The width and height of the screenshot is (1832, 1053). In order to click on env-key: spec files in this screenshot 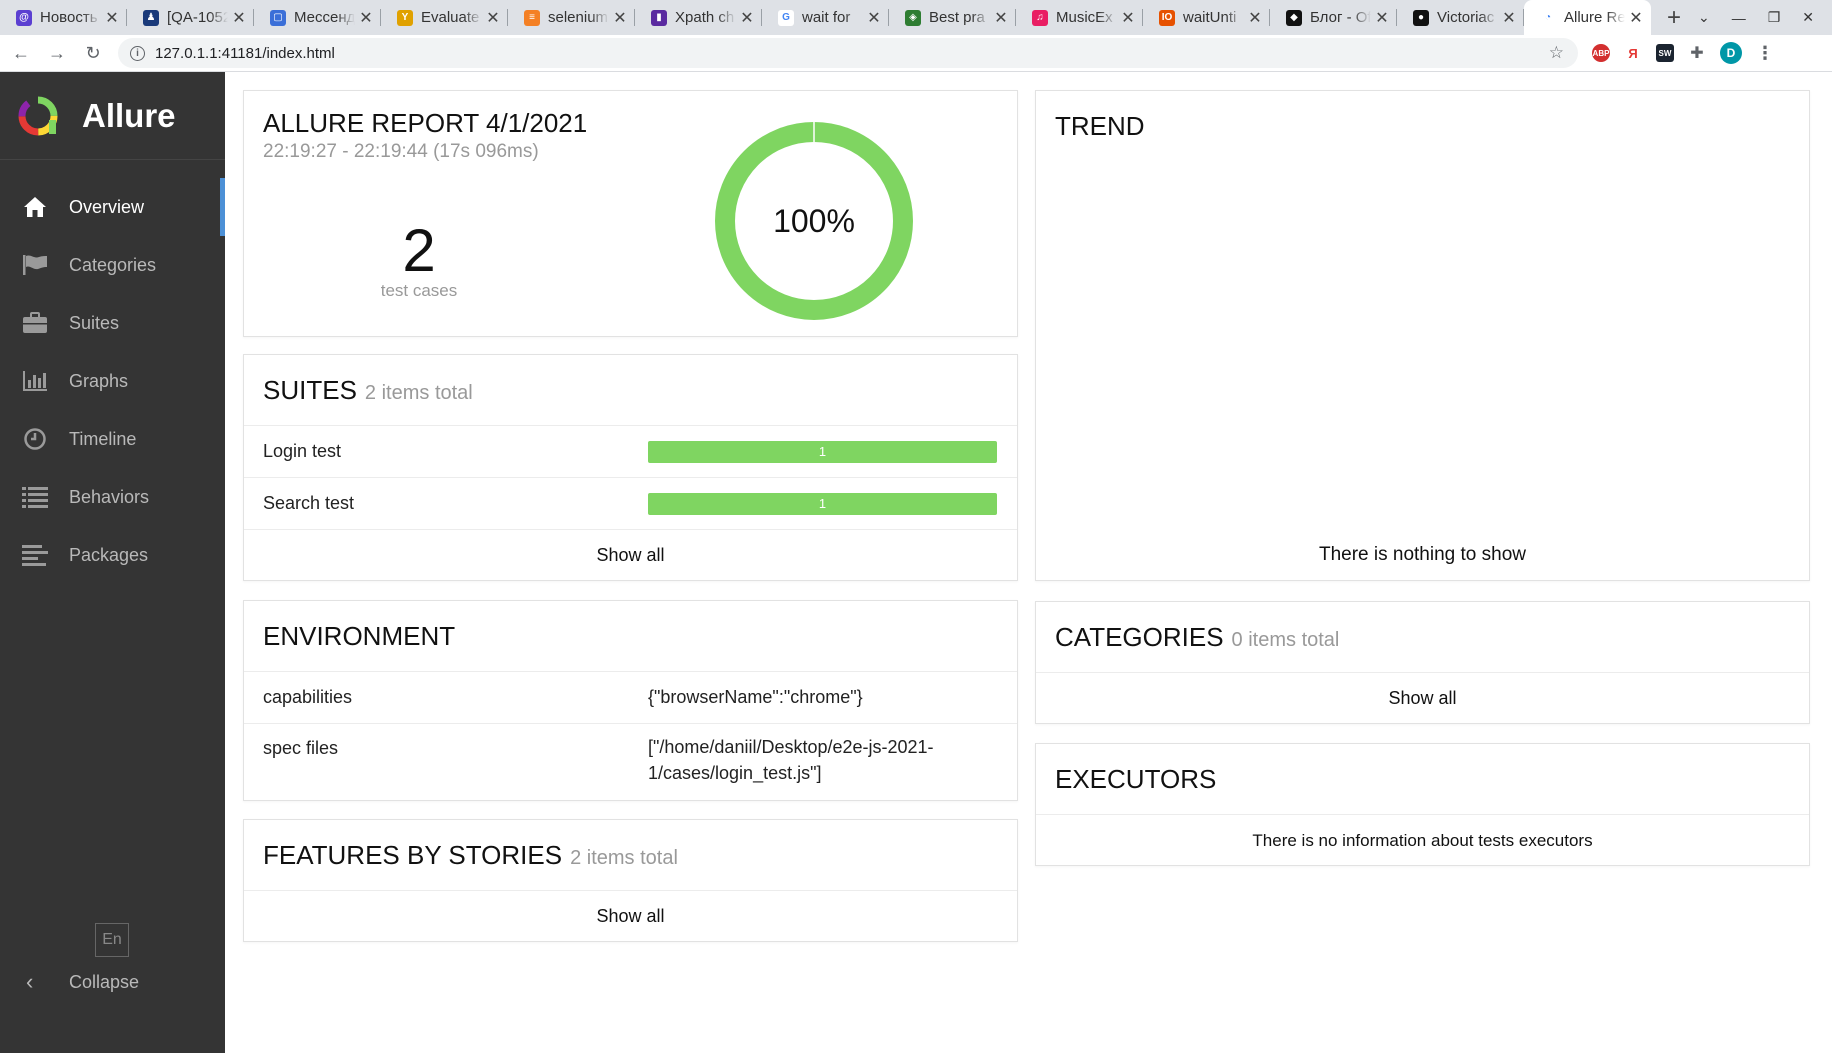, I will do `click(301, 748)`.